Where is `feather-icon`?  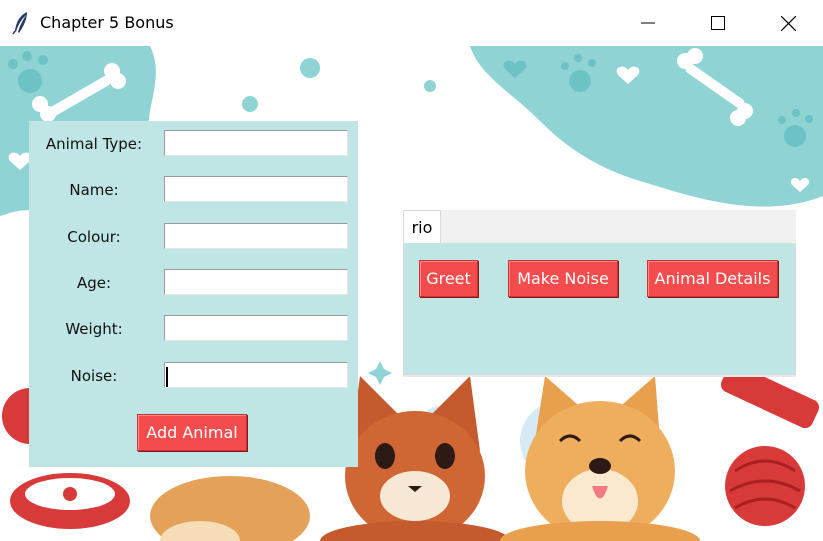
feather-icon is located at coordinates (19, 23).